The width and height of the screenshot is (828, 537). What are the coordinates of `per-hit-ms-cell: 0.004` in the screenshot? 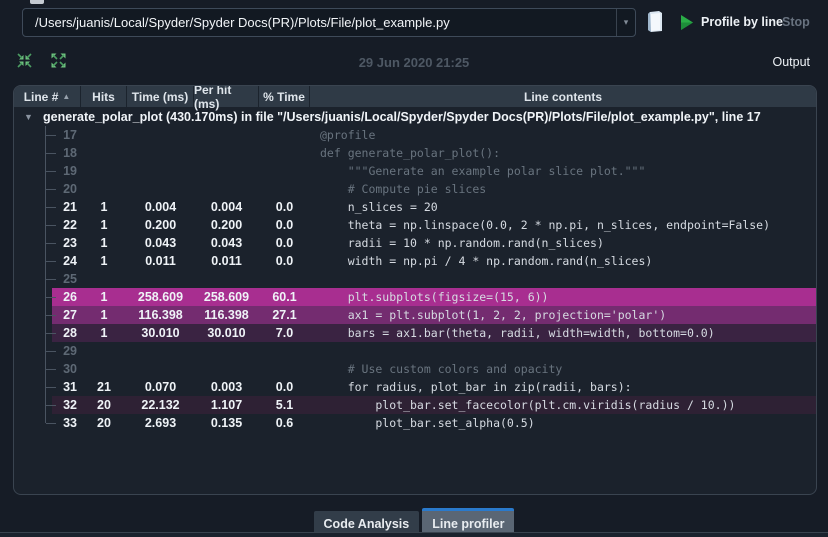 It's located at (226, 207).